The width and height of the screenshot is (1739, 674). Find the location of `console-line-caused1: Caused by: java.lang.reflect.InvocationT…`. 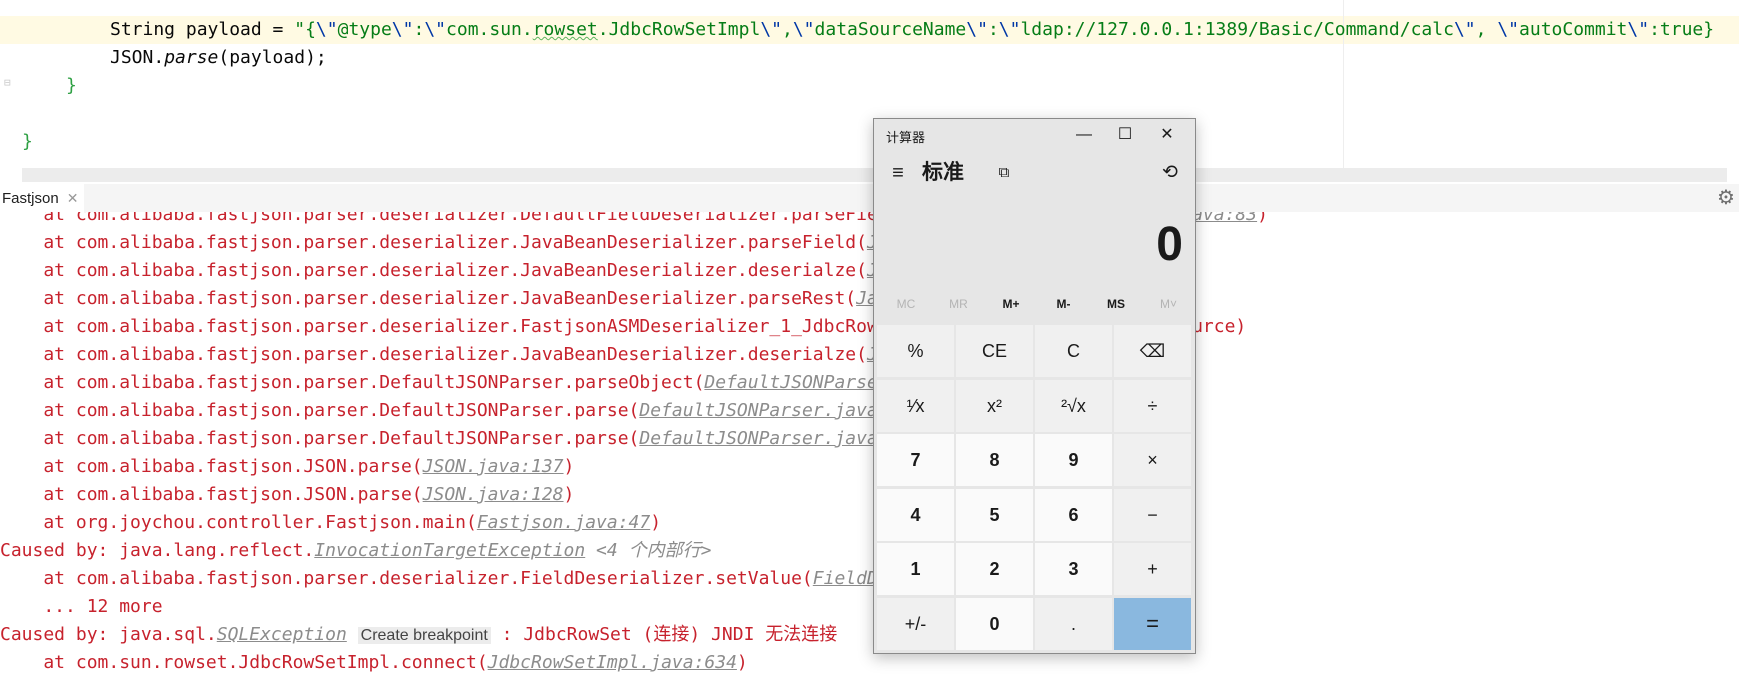

console-line-caused1: Caused by: java.lang.reflect.InvocationT… is located at coordinates (355, 551).